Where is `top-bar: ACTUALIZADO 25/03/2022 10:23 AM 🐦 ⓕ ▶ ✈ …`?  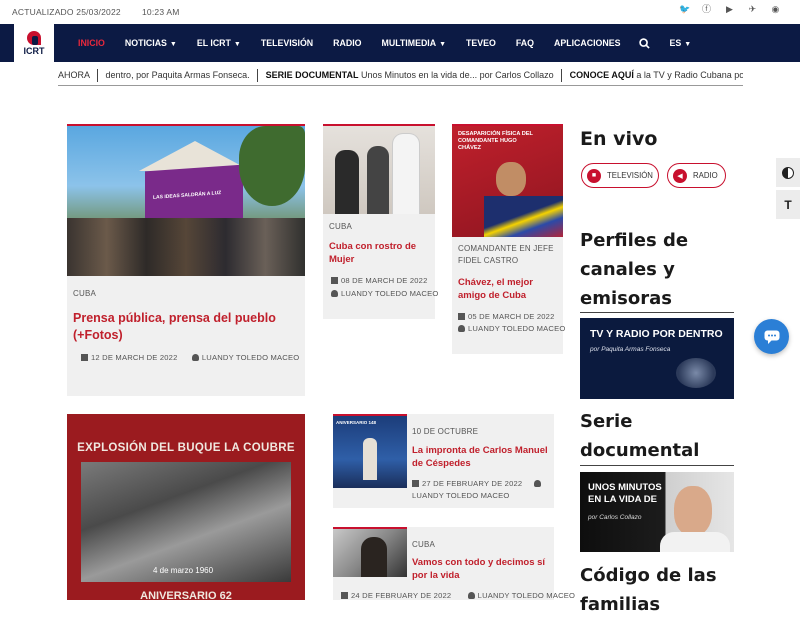 top-bar: ACTUALIZADO 25/03/2022 10:23 AM 🐦 ⓕ ▶ ✈ … is located at coordinates (400, 12).